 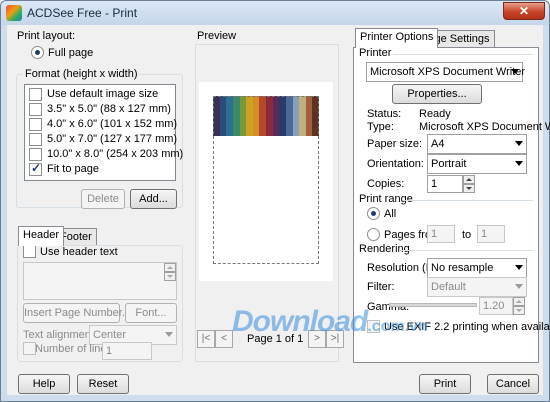 I want to click on pages-to-input: 1, so click(x=491, y=234).